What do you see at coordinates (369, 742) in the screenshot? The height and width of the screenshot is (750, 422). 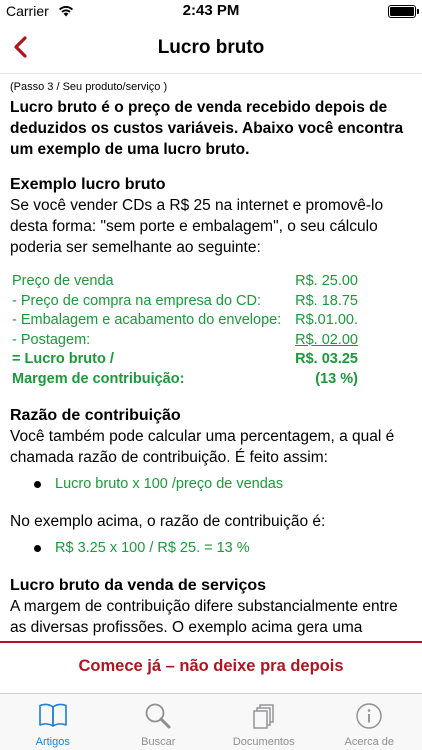 I see `tab-label: Acerca de` at bounding box center [369, 742].